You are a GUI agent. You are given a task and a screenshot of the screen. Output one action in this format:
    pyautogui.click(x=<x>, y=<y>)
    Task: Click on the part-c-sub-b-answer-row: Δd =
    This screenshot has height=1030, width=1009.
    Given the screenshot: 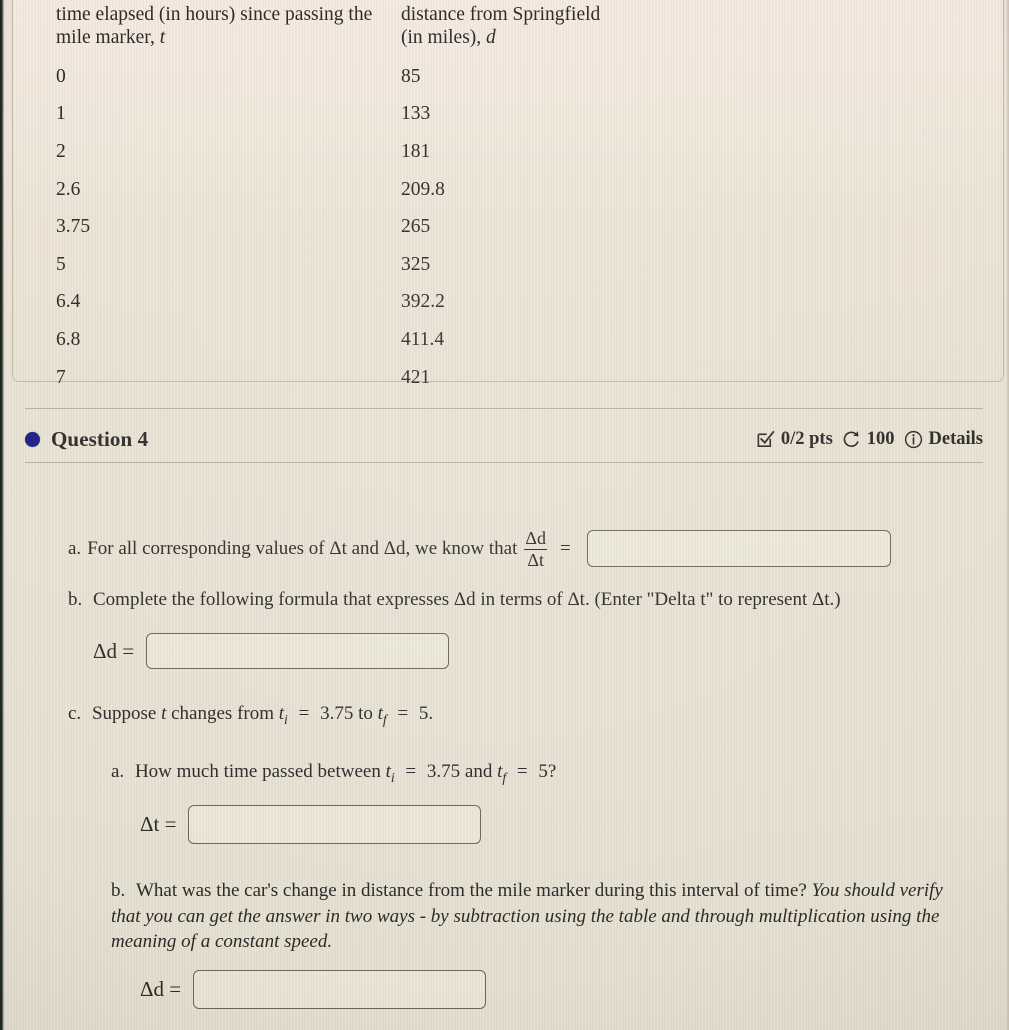 What is the action you would take?
    pyautogui.click(x=313, y=989)
    